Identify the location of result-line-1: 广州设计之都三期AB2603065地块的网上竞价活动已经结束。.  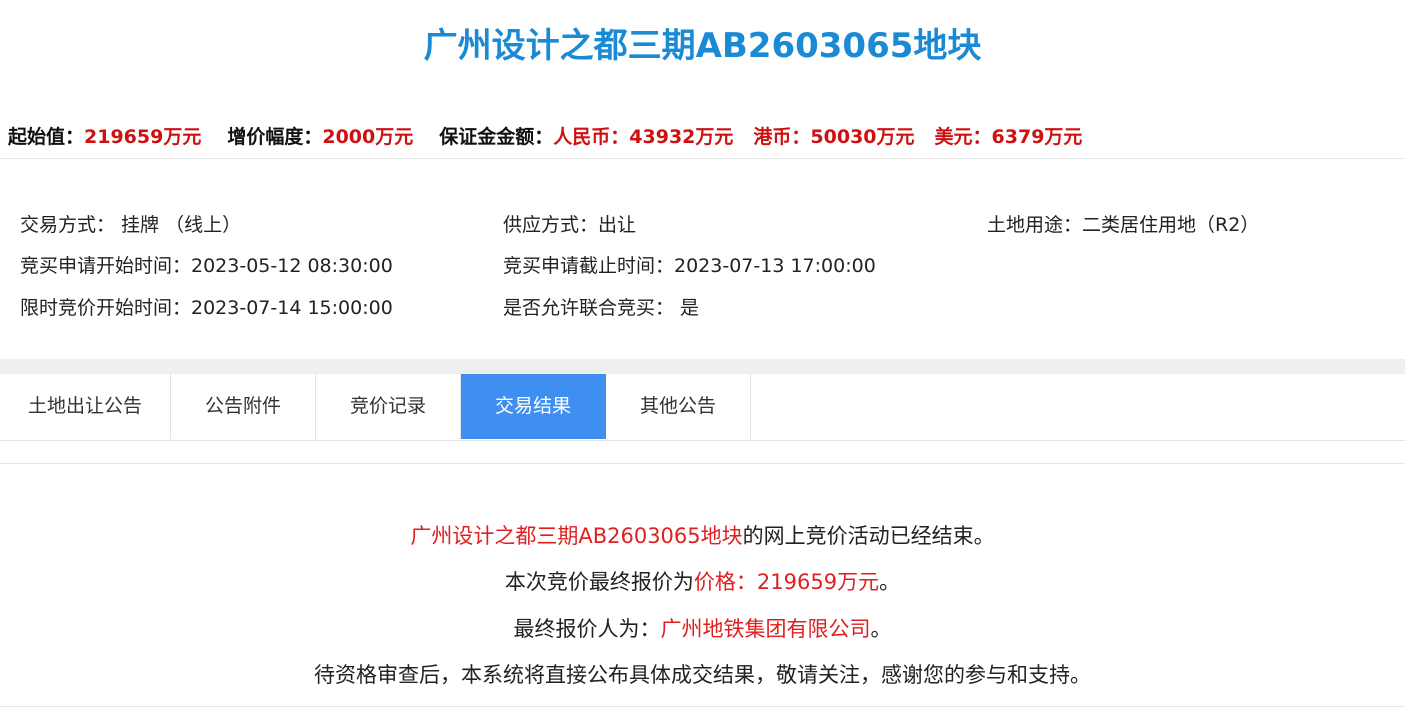
(702, 536).